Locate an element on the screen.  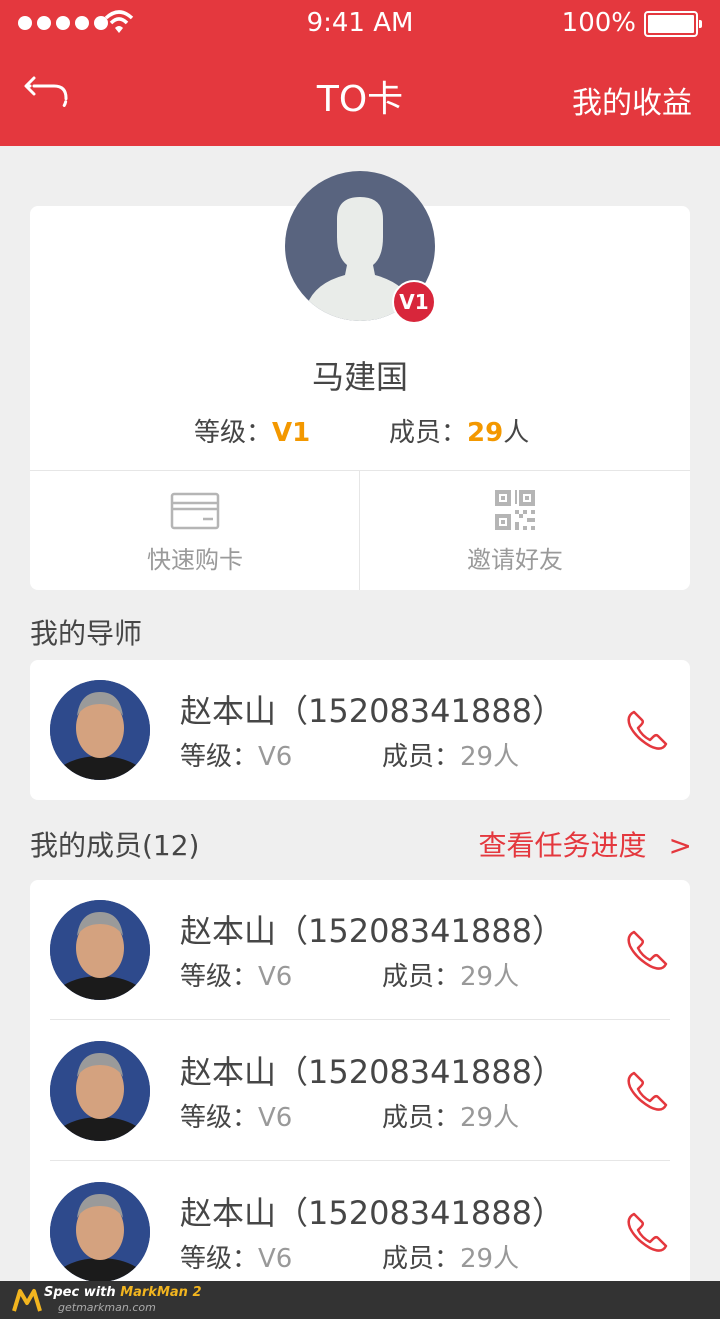
members-section-title: 我的成员(12) is located at coordinates (115, 845).